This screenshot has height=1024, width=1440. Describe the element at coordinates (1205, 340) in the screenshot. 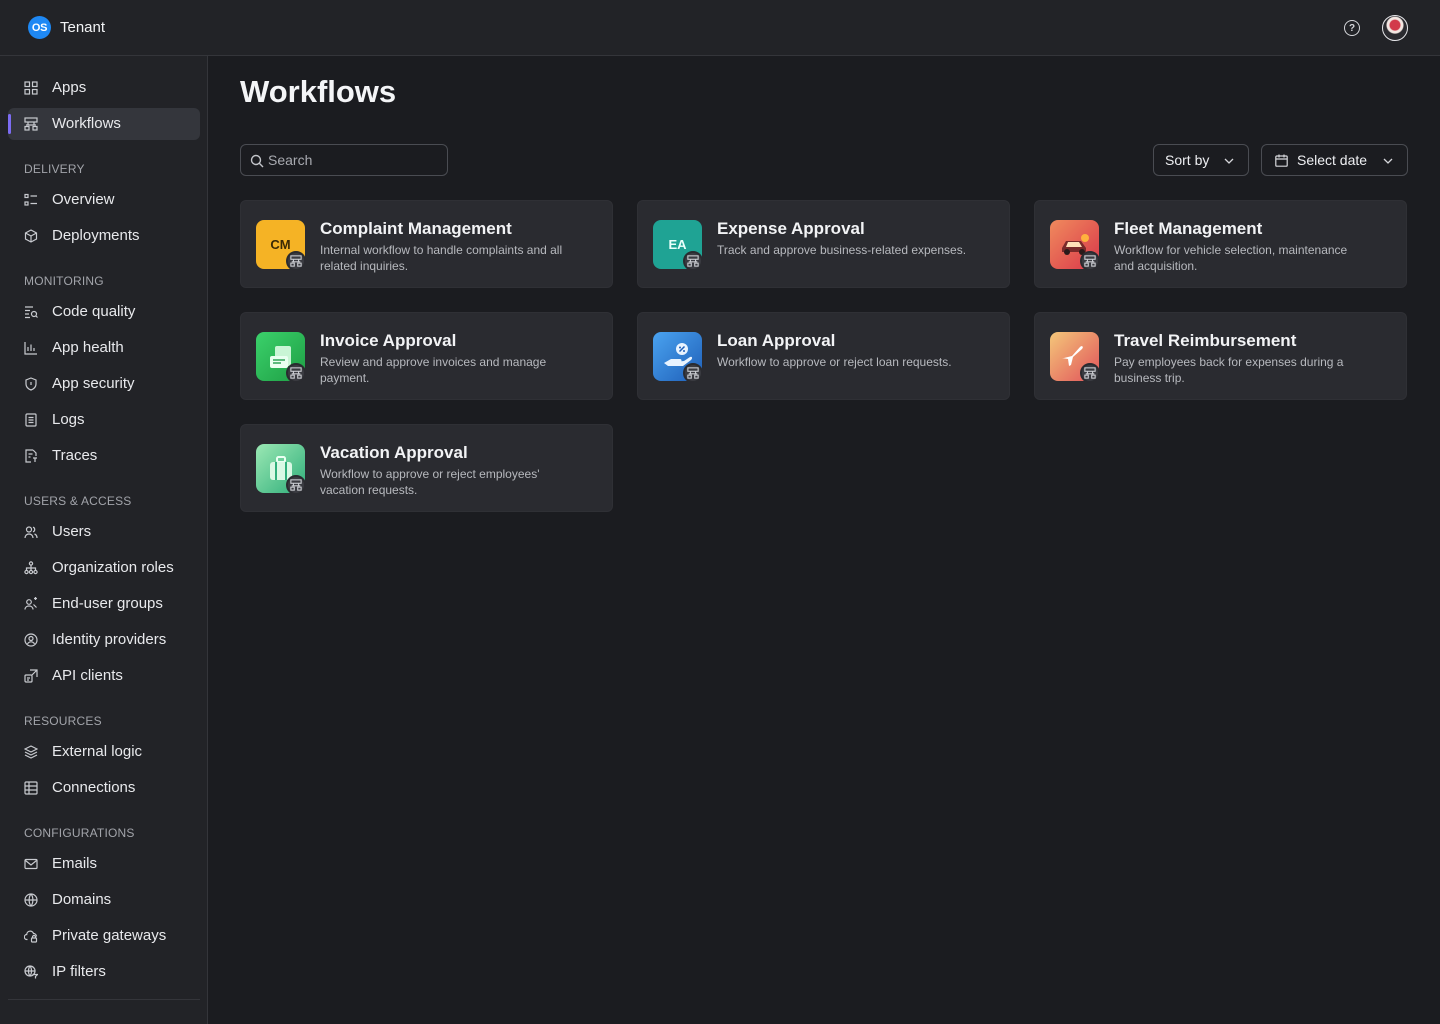

I see `card-title: Travel Reimbursement` at that location.